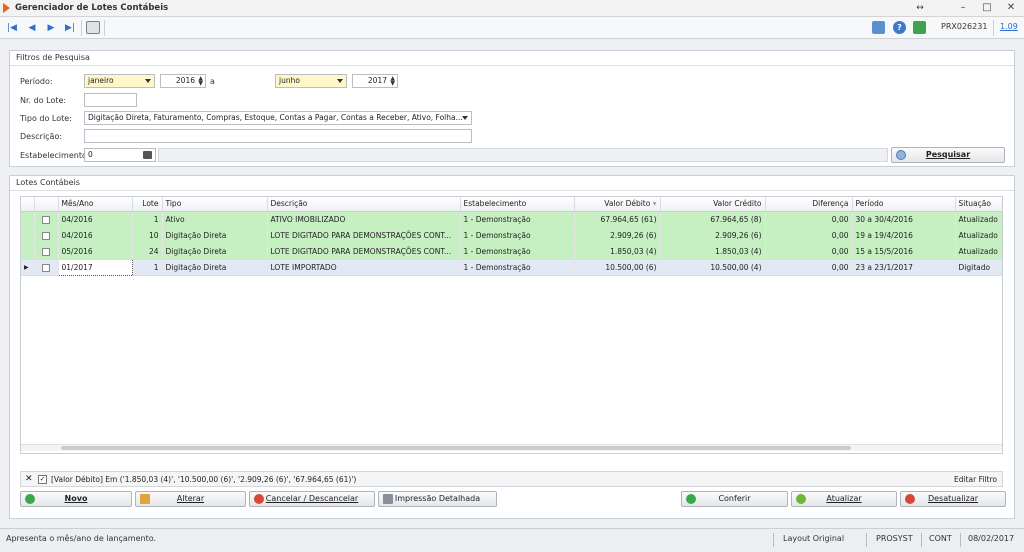 The height and width of the screenshot is (552, 1024). I want to click on estabelecimento-input: 0, so click(120, 155).